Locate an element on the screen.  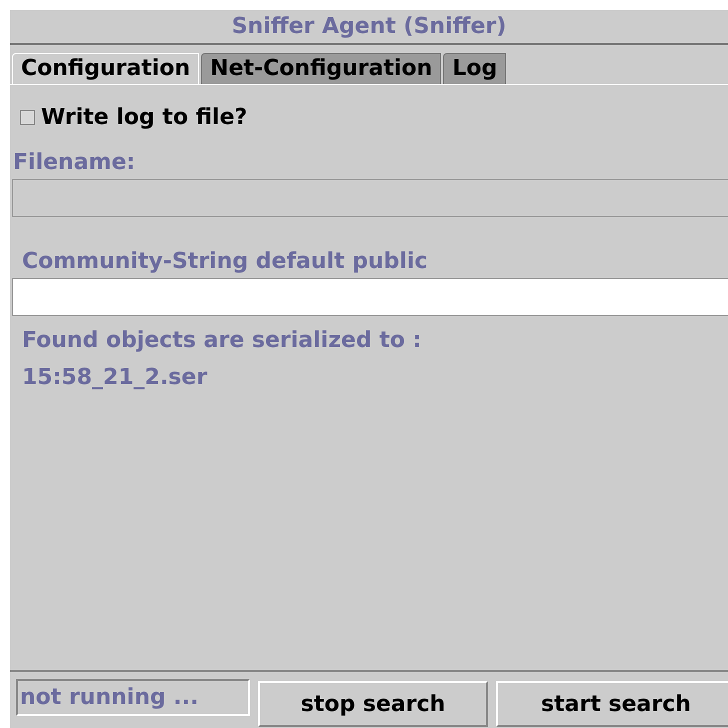
search-button: start search is located at coordinates (612, 704).